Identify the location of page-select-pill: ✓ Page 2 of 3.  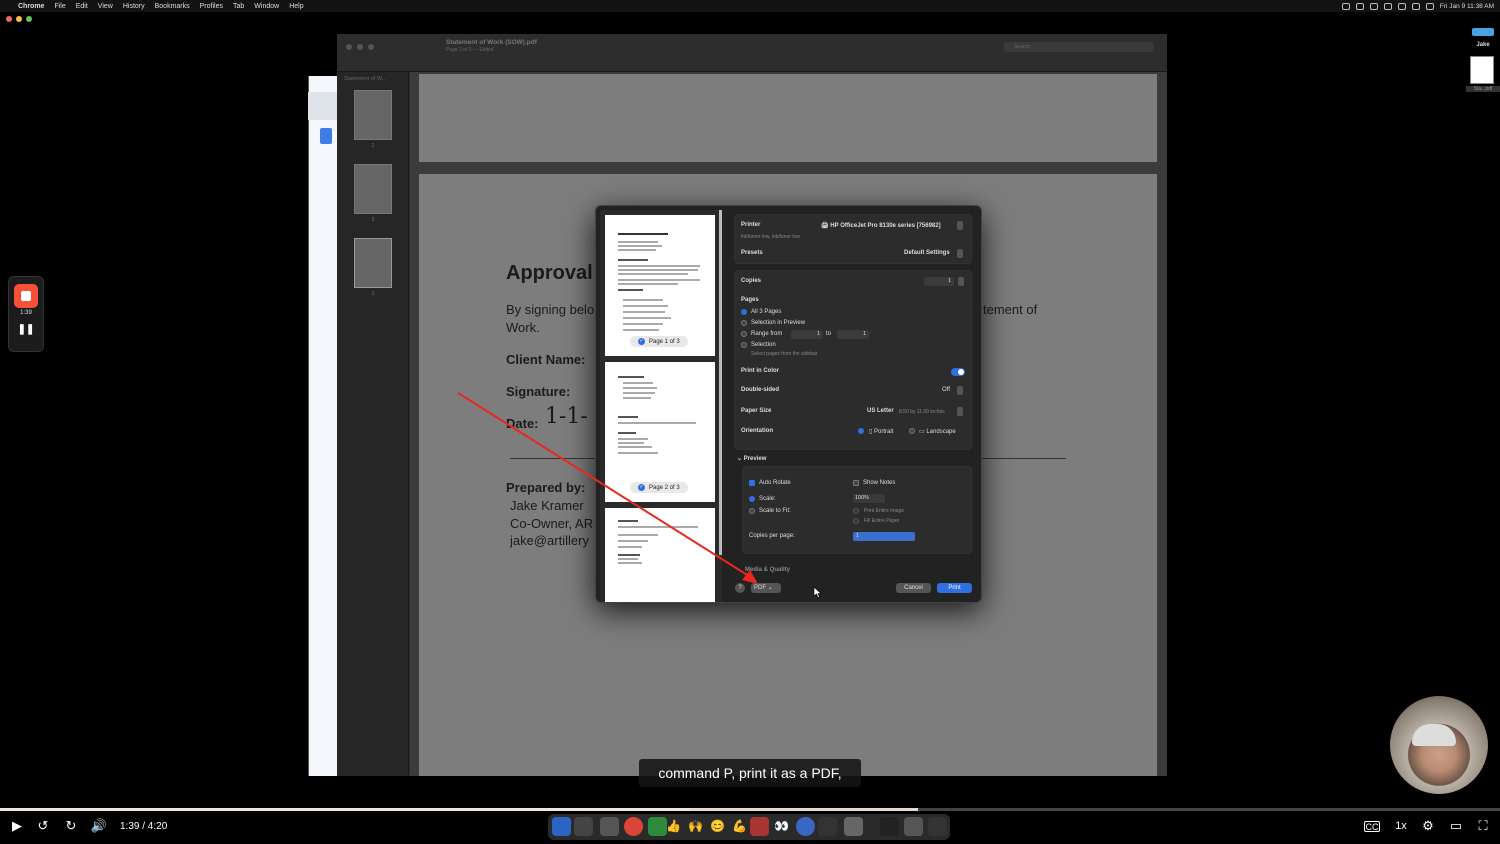
(659, 487).